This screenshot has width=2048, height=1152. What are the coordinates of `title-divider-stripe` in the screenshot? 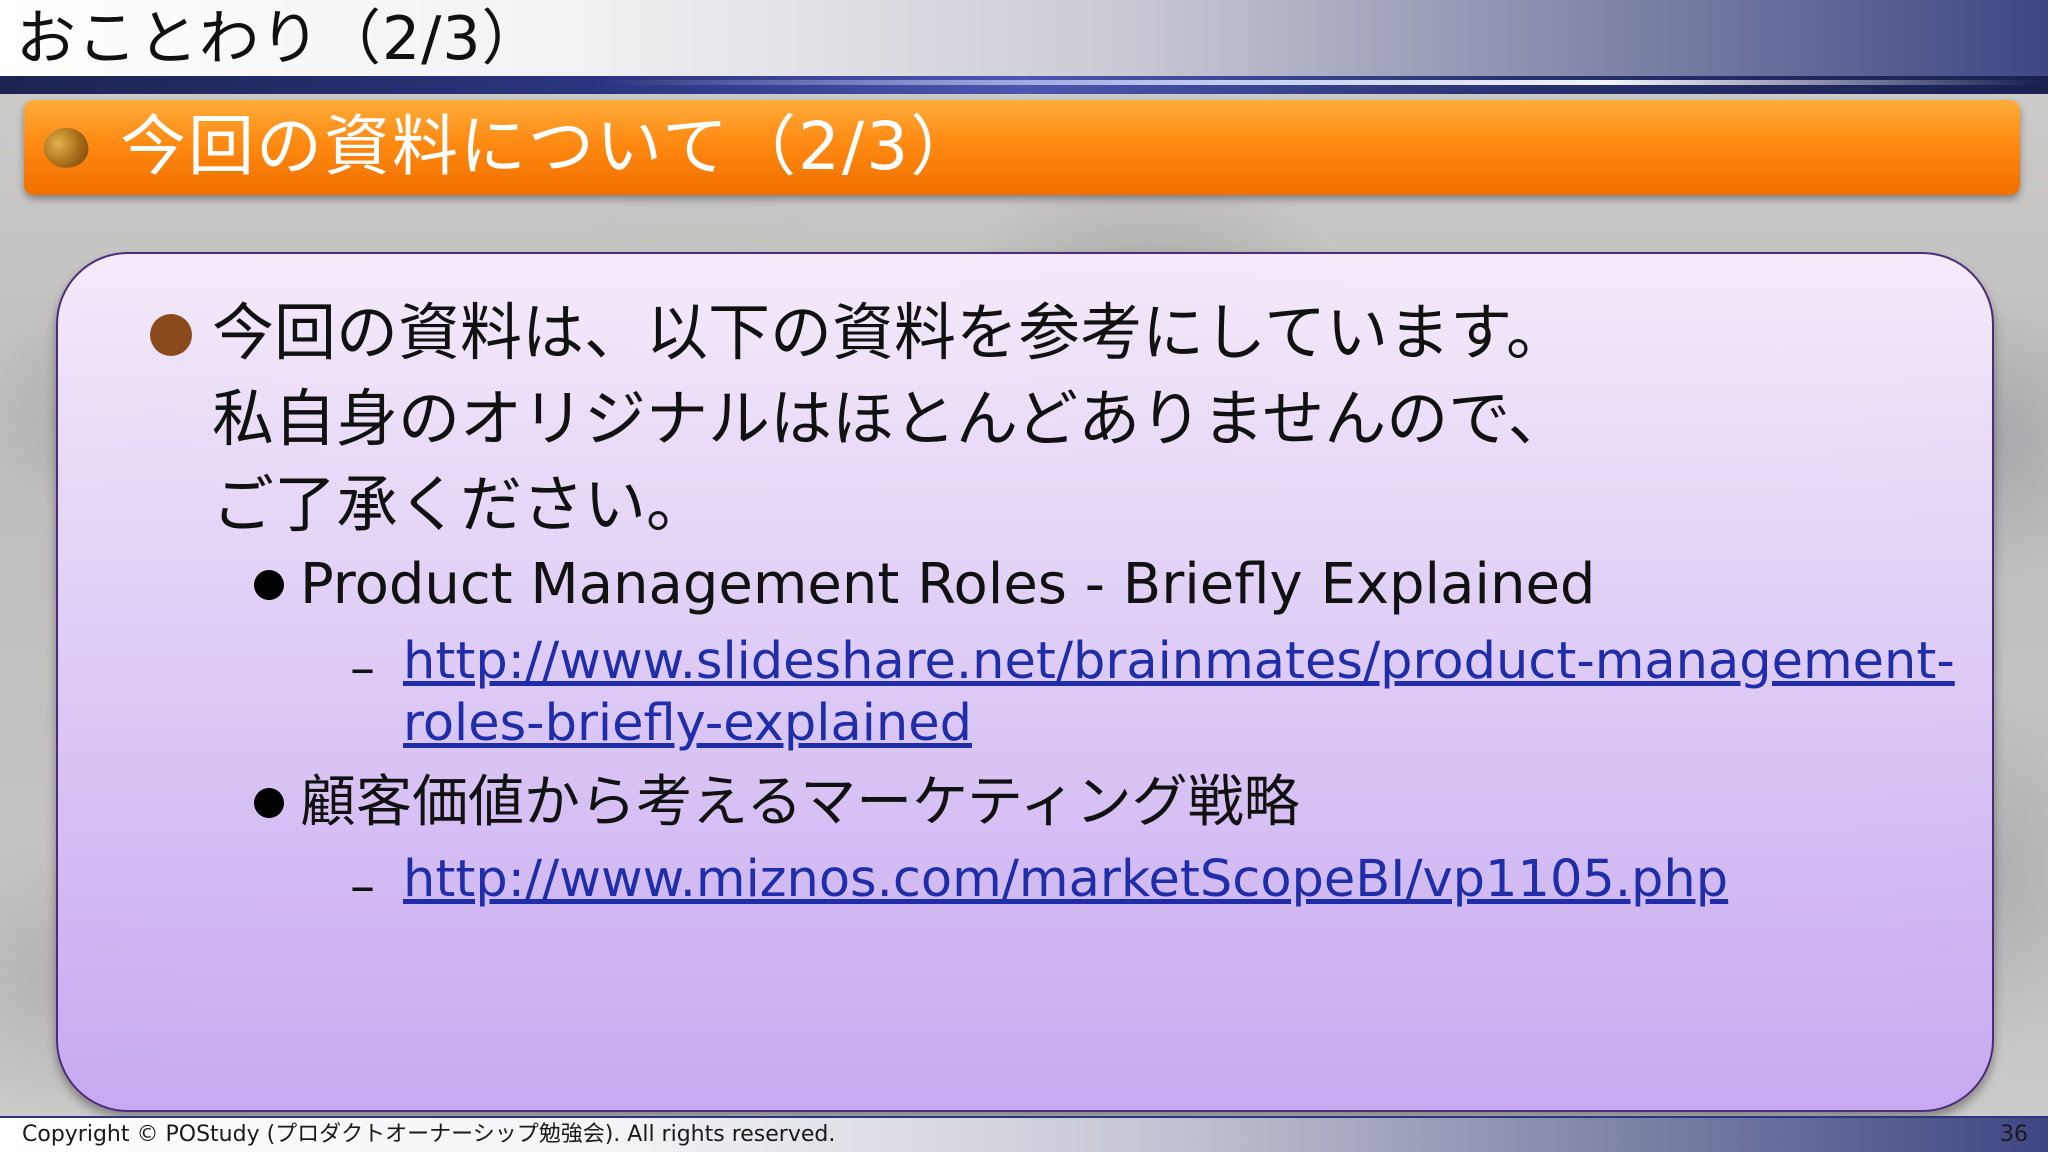 It's located at (1024, 85).